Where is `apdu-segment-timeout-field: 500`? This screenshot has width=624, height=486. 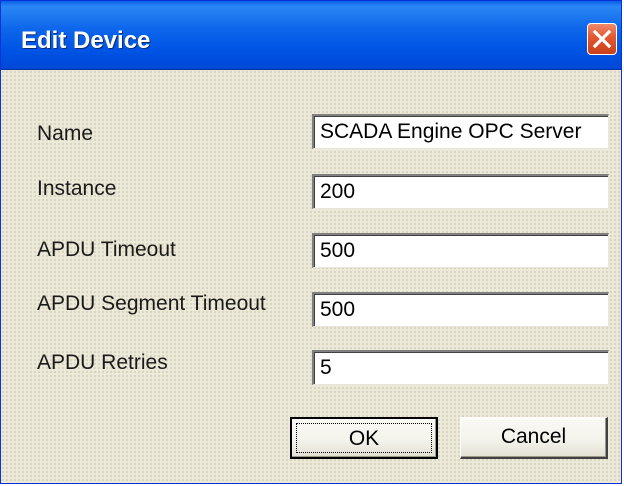
apdu-segment-timeout-field: 500 is located at coordinates (460, 309).